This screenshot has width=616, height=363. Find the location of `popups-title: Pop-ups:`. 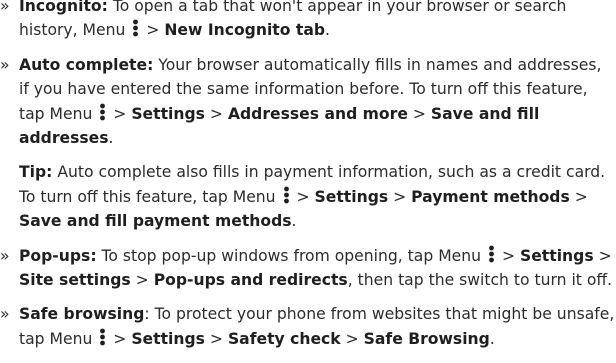

popups-title: Pop-ups: is located at coordinates (58, 255).